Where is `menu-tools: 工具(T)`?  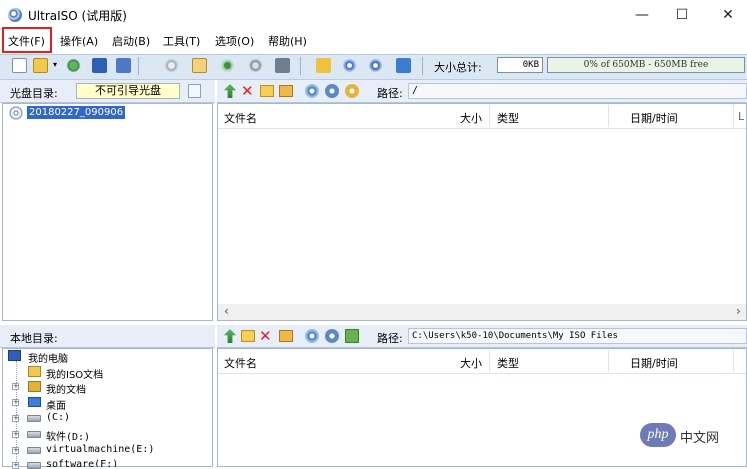
menu-tools: 工具(T) is located at coordinates (181, 41).